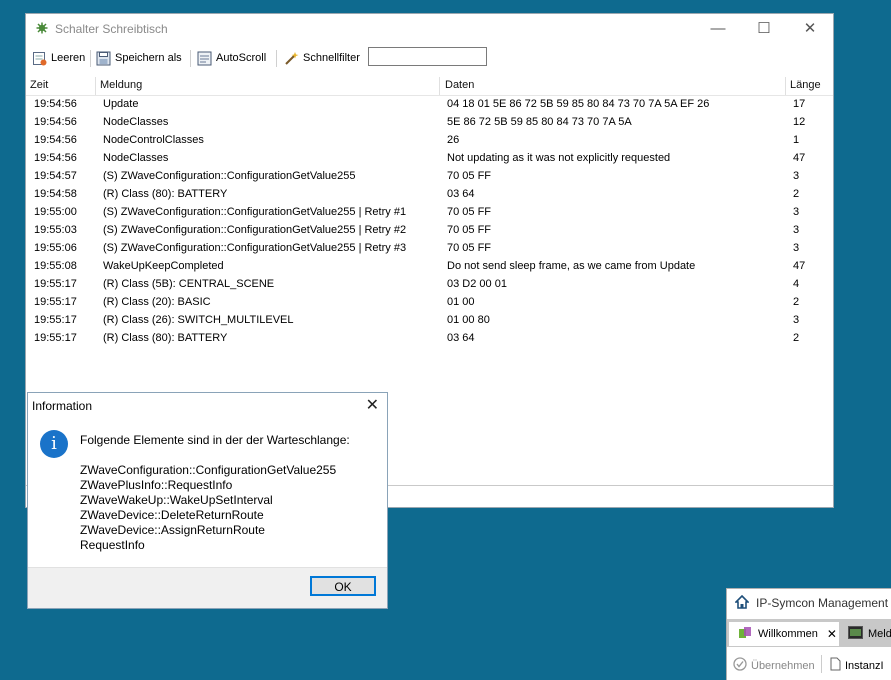  What do you see at coordinates (241, 58) in the screenshot?
I see `autoscroll-label: AutoScroll` at bounding box center [241, 58].